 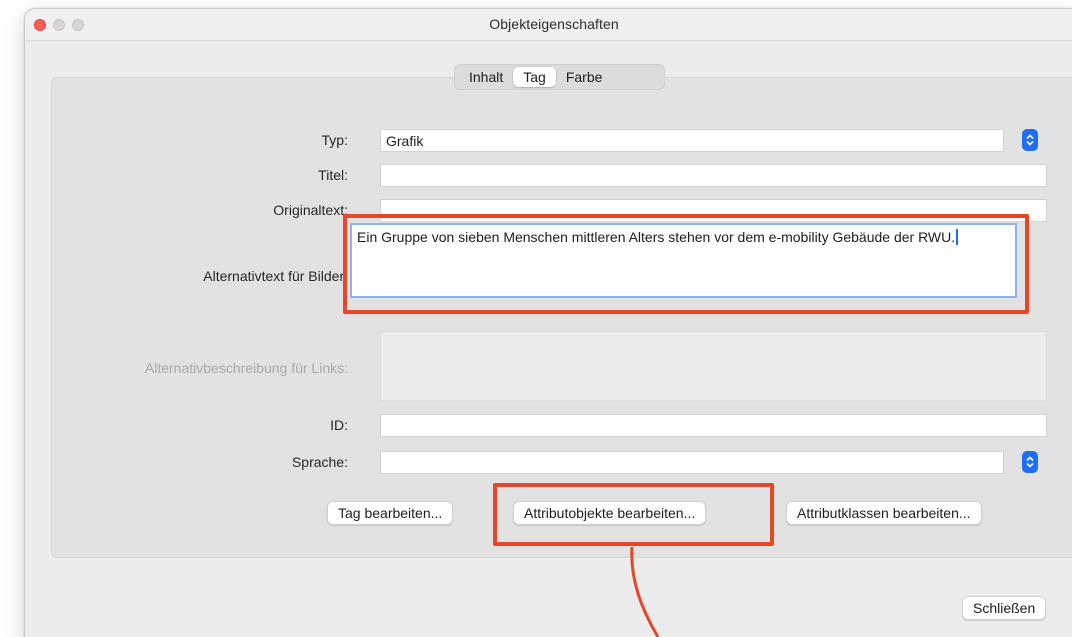 What do you see at coordinates (246, 368) in the screenshot?
I see `alternativbeschreibung-label: Alternativbeschreibung für Links:` at bounding box center [246, 368].